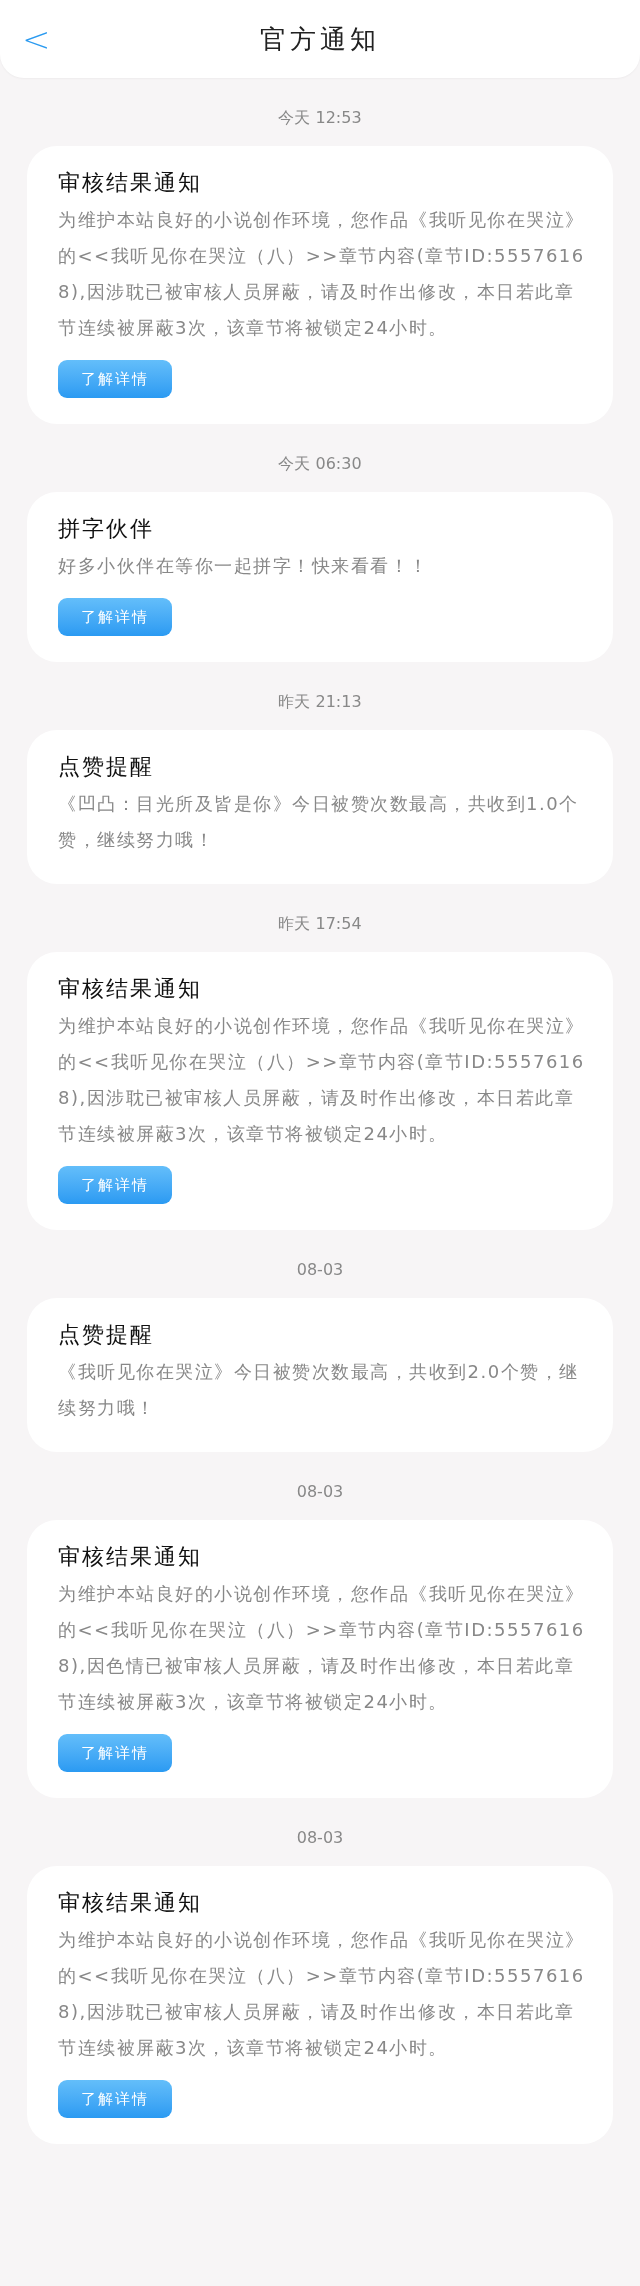 This screenshot has width=640, height=2286. Describe the element at coordinates (319, 822) in the screenshot. I see `notice-body: 《凹凸：目光所及皆是你》今日被赞次数最高，共收到1.0个赞，继续努力哦！` at that location.